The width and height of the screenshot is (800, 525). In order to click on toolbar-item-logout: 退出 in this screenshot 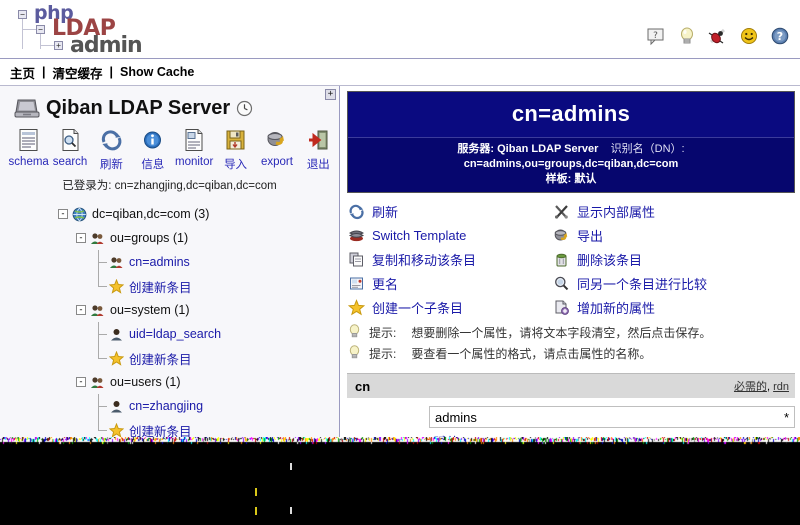, I will do `click(318, 149)`.